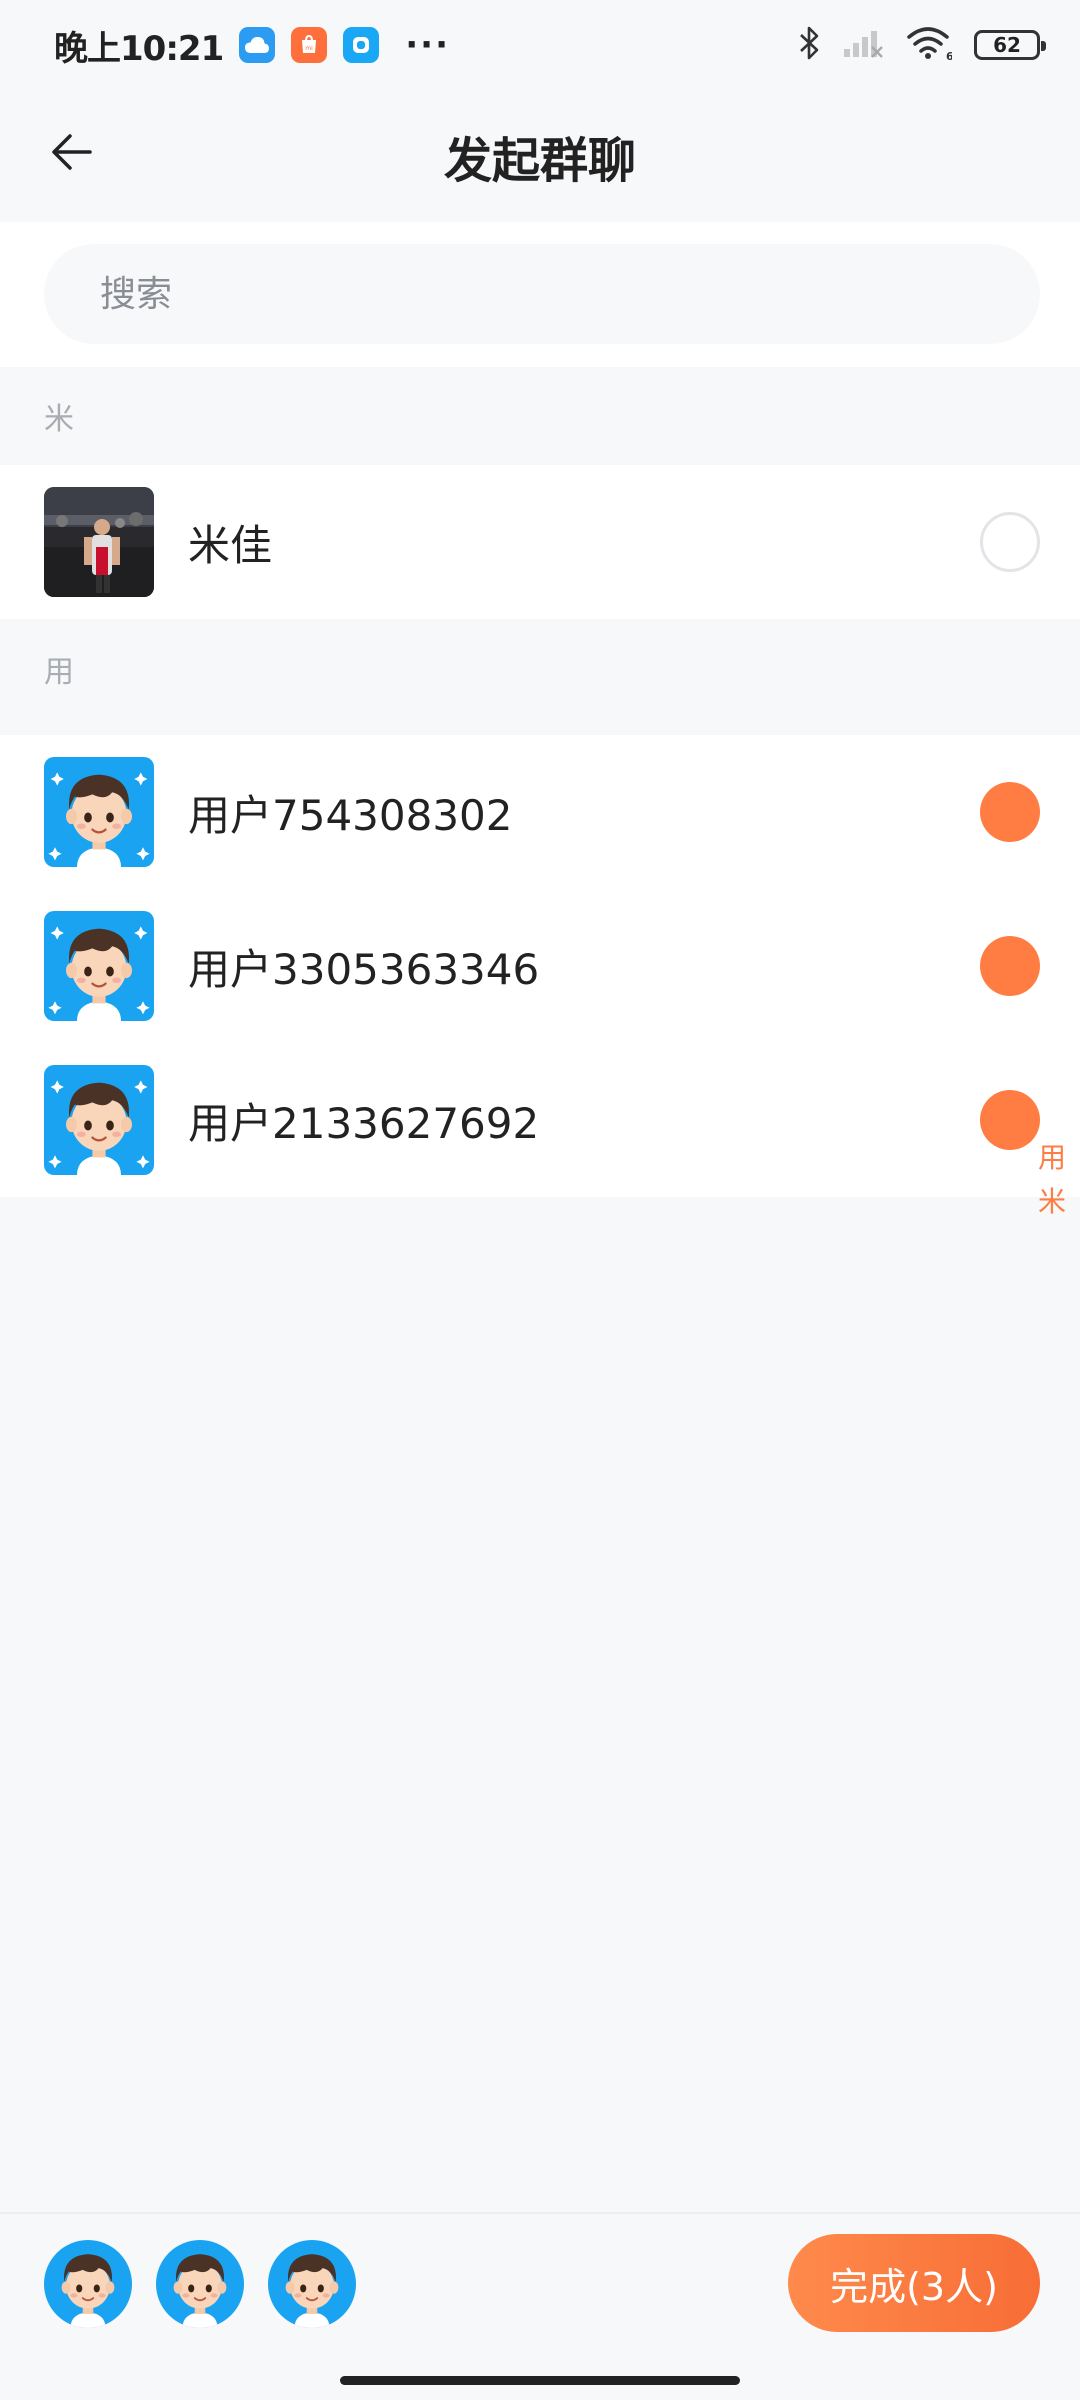 Image resolution: width=1080 pixels, height=2400 pixels. What do you see at coordinates (1010, 45) in the screenshot?
I see `battery-icon: 62` at bounding box center [1010, 45].